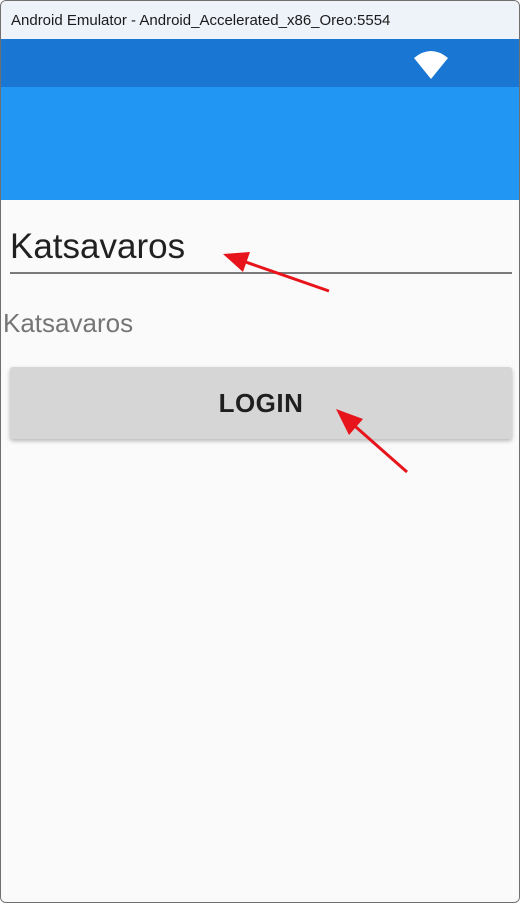 Image resolution: width=520 pixels, height=903 pixels. Describe the element at coordinates (431, 65) in the screenshot. I see `wifi-icon` at that location.